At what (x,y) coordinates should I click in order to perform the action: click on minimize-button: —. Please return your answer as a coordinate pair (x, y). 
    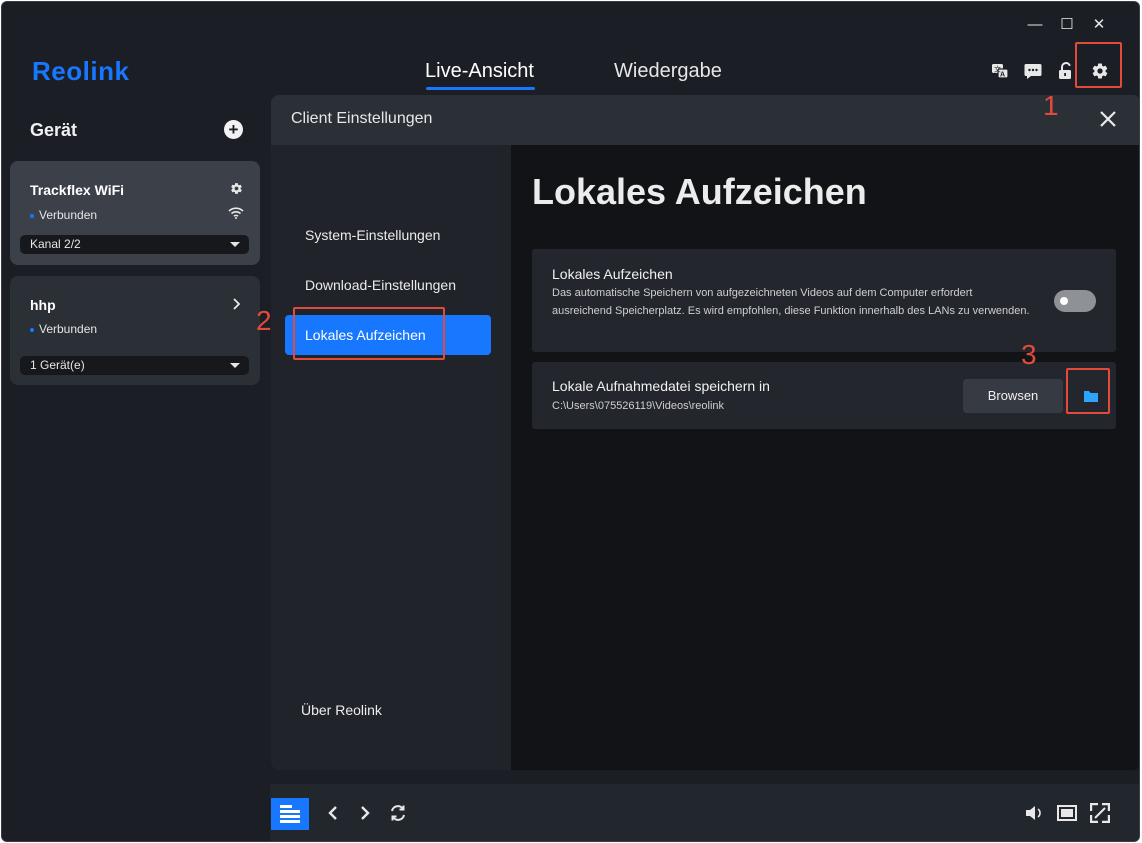
    Looking at the image, I should click on (1035, 24).